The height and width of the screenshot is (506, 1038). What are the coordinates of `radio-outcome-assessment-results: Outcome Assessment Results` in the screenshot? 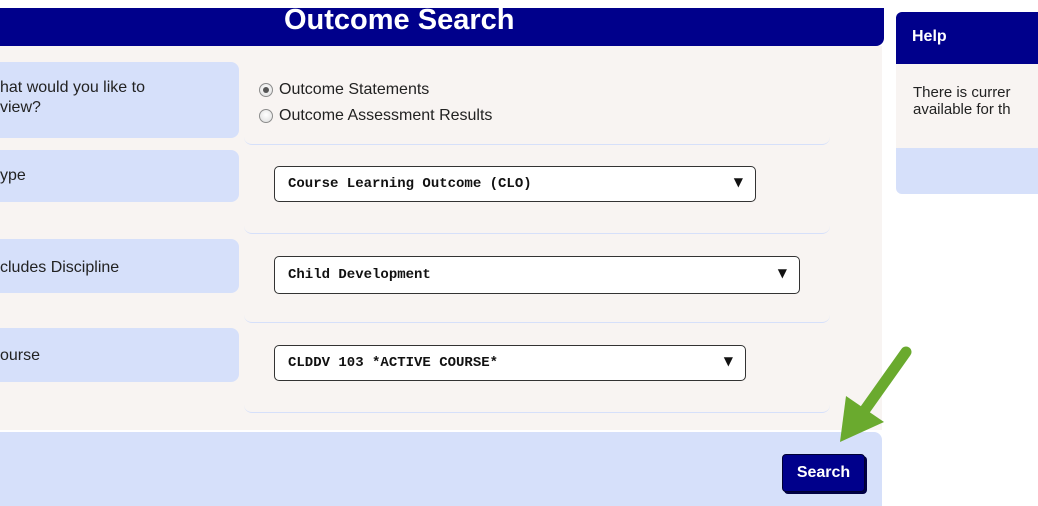 It's located at (375, 116).